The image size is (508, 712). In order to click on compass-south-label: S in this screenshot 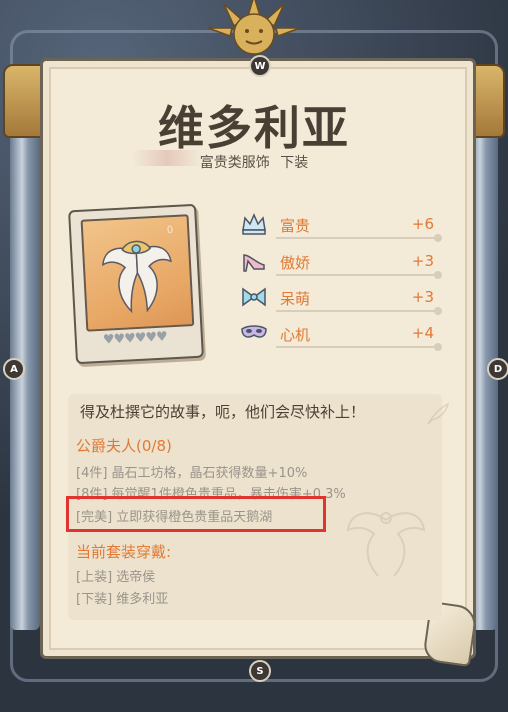, I will do `click(260, 671)`.